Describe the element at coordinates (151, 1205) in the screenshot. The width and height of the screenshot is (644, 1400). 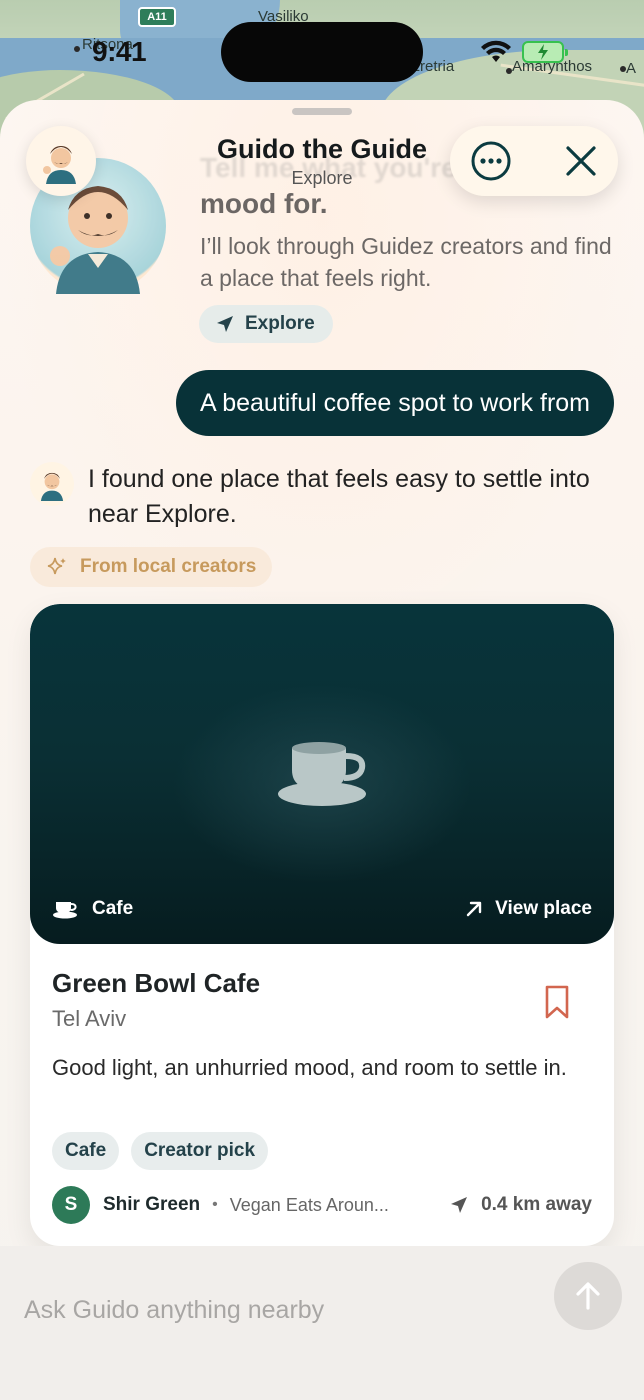
I see `creator-name: Shir Green` at that location.